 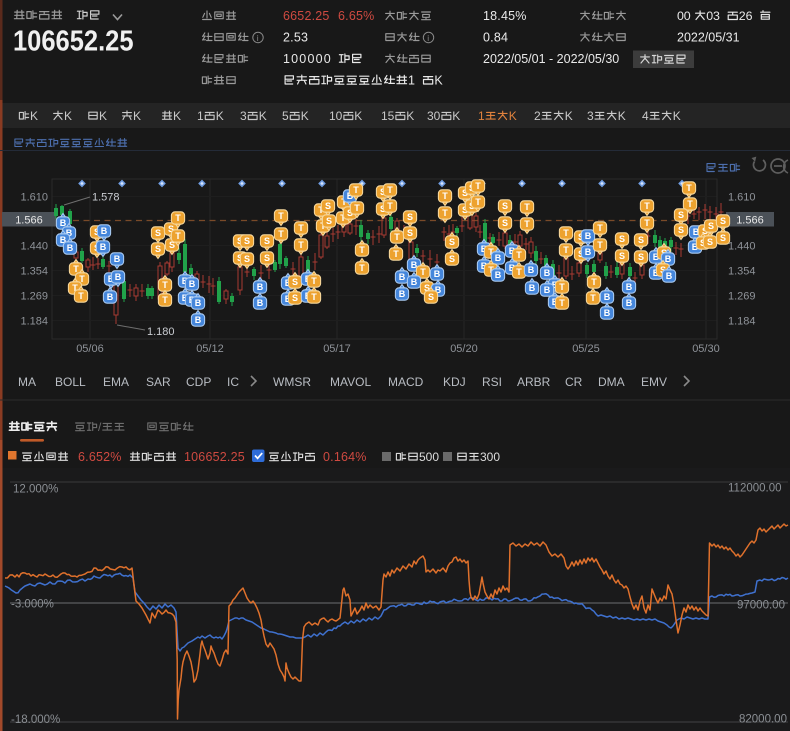 What do you see at coordinates (406, 382) in the screenshot?
I see `svg-text: MACD` at bounding box center [406, 382].